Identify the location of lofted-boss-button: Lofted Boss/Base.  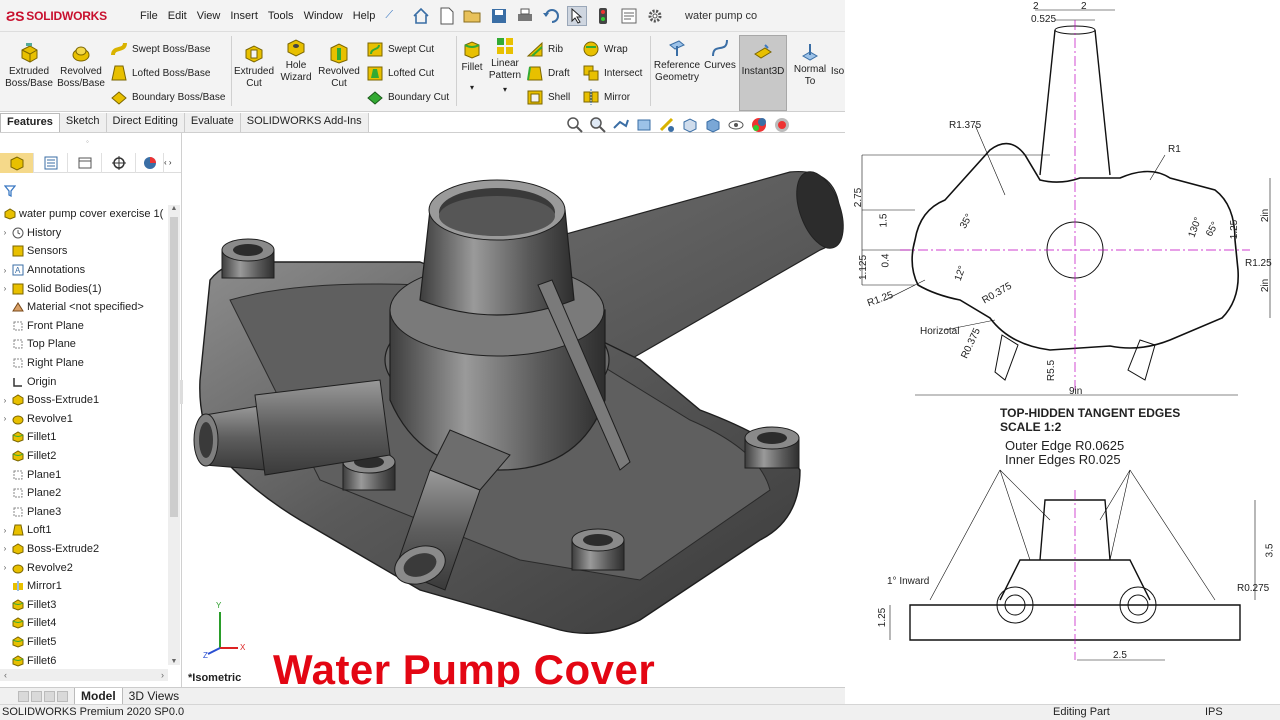
(160, 73).